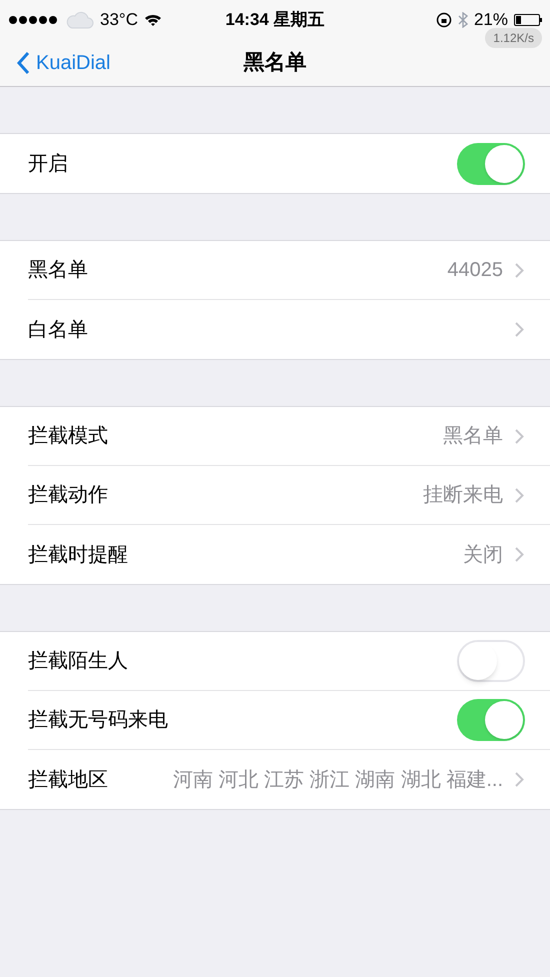 The image size is (550, 977). What do you see at coordinates (55, 63) in the screenshot?
I see `back-button: KuaiDial` at bounding box center [55, 63].